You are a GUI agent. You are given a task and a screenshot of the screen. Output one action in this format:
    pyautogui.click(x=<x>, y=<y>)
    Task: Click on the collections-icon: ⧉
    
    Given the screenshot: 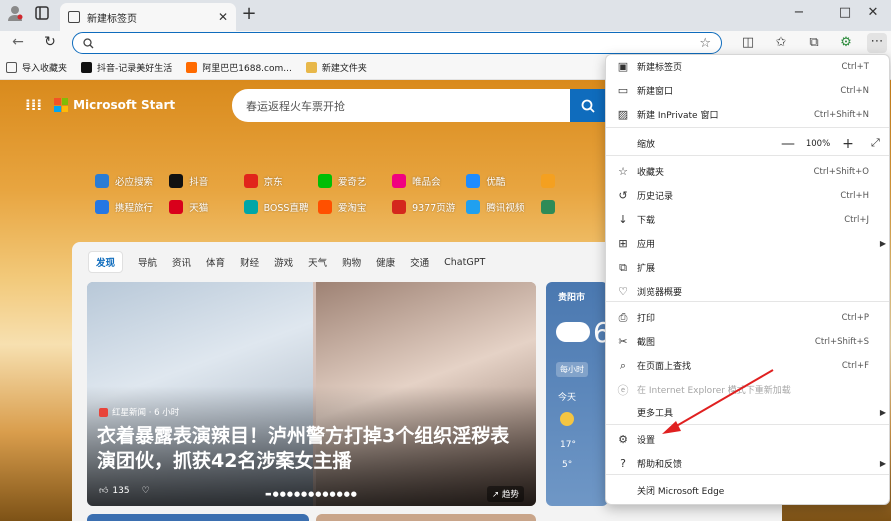 What is the action you would take?
    pyautogui.click(x=814, y=42)
    